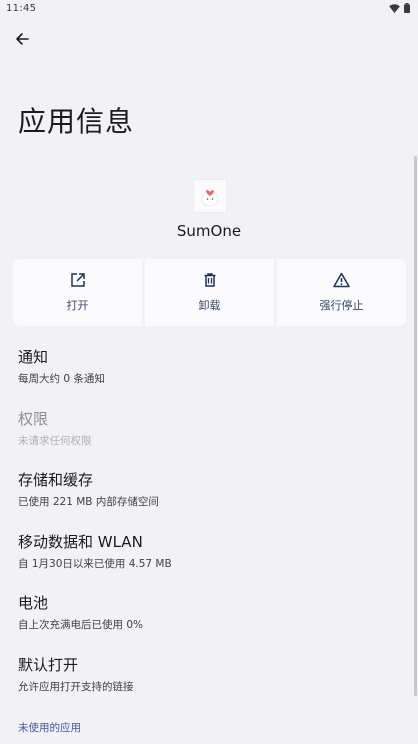 The width and height of the screenshot is (418, 744). Describe the element at coordinates (78, 282) in the screenshot. I see `open-external-icon` at that location.